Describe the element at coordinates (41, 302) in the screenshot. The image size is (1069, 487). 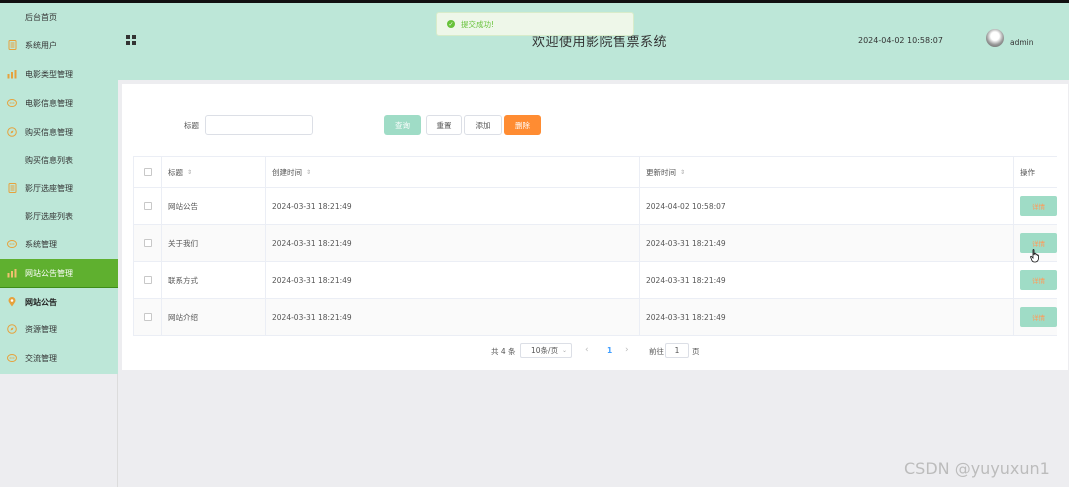
I see `sidebar-item-label: 网站公告` at that location.